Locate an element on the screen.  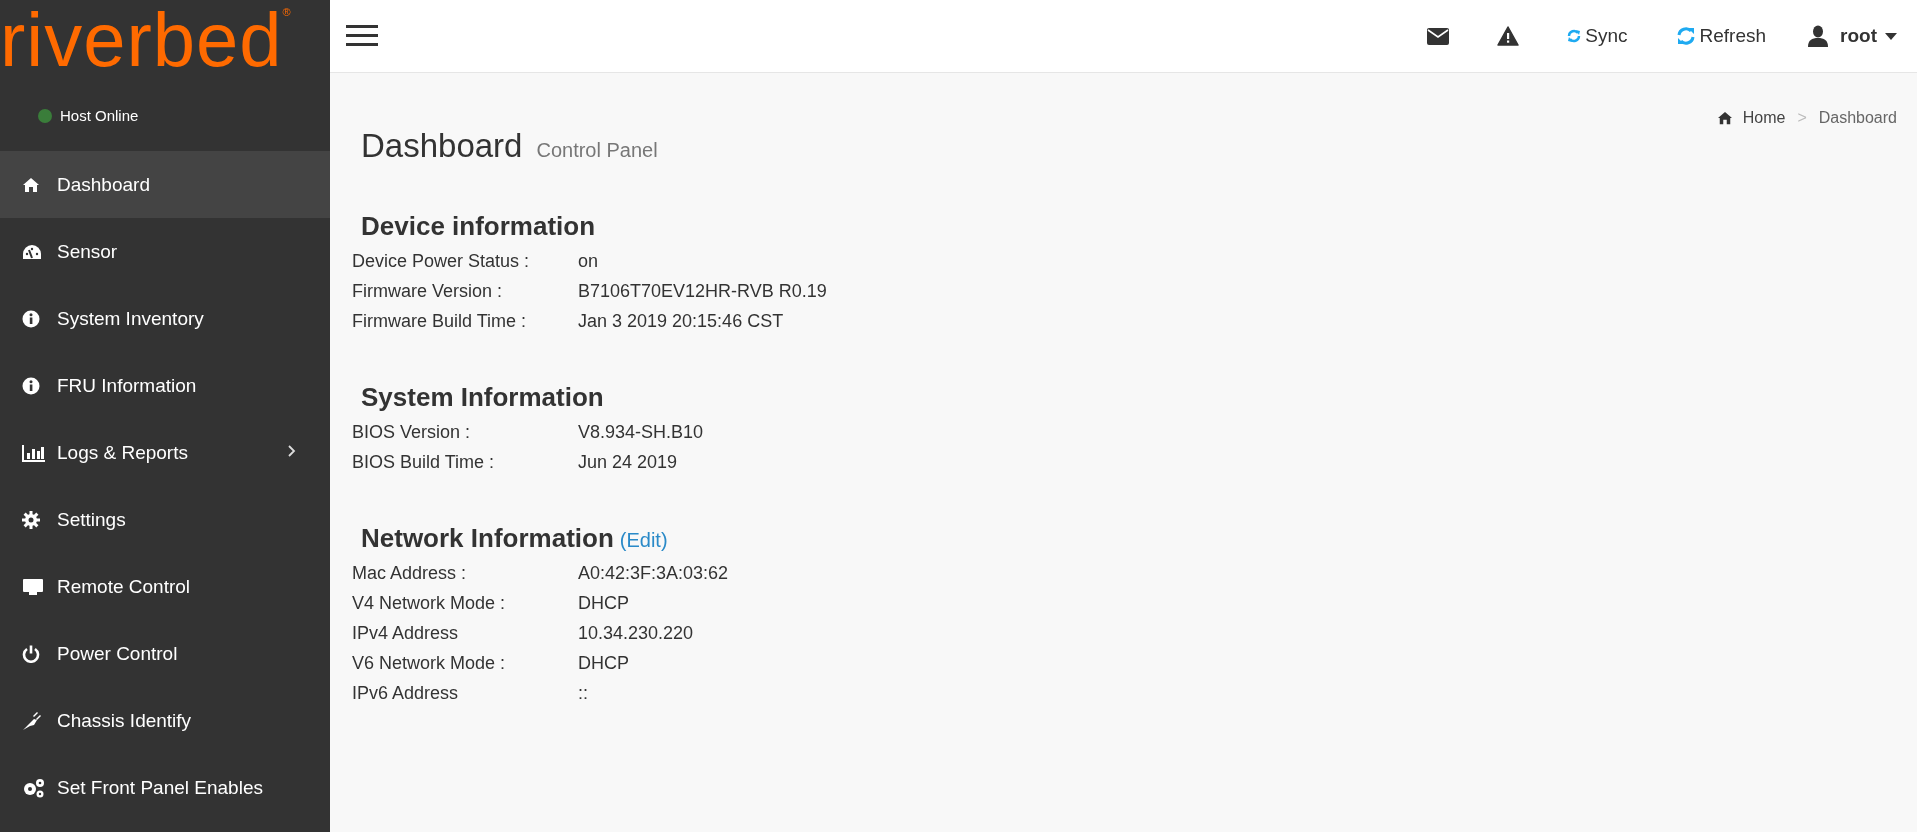
field-label: IPv4 Address is located at coordinates (406, 633).